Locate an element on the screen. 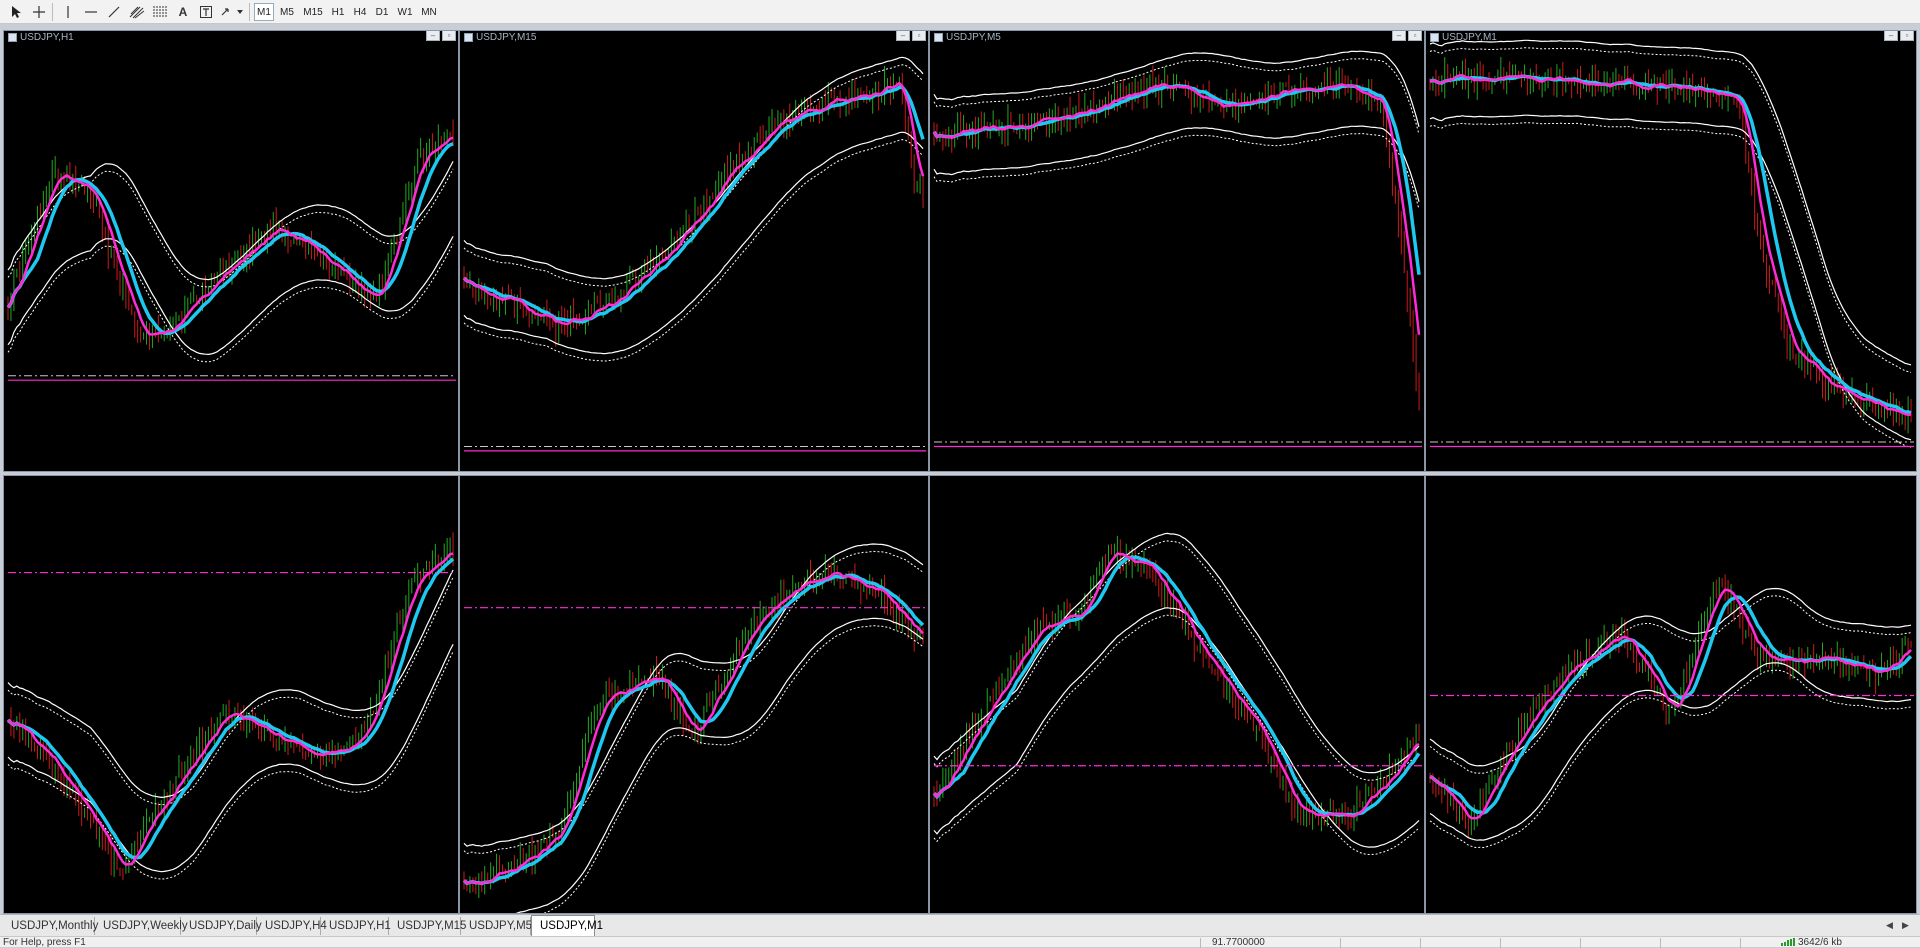 Image resolution: width=1920 pixels, height=948 pixels. chart-window-1: USDJPY,H1 – ▫ is located at coordinates (231, 251).